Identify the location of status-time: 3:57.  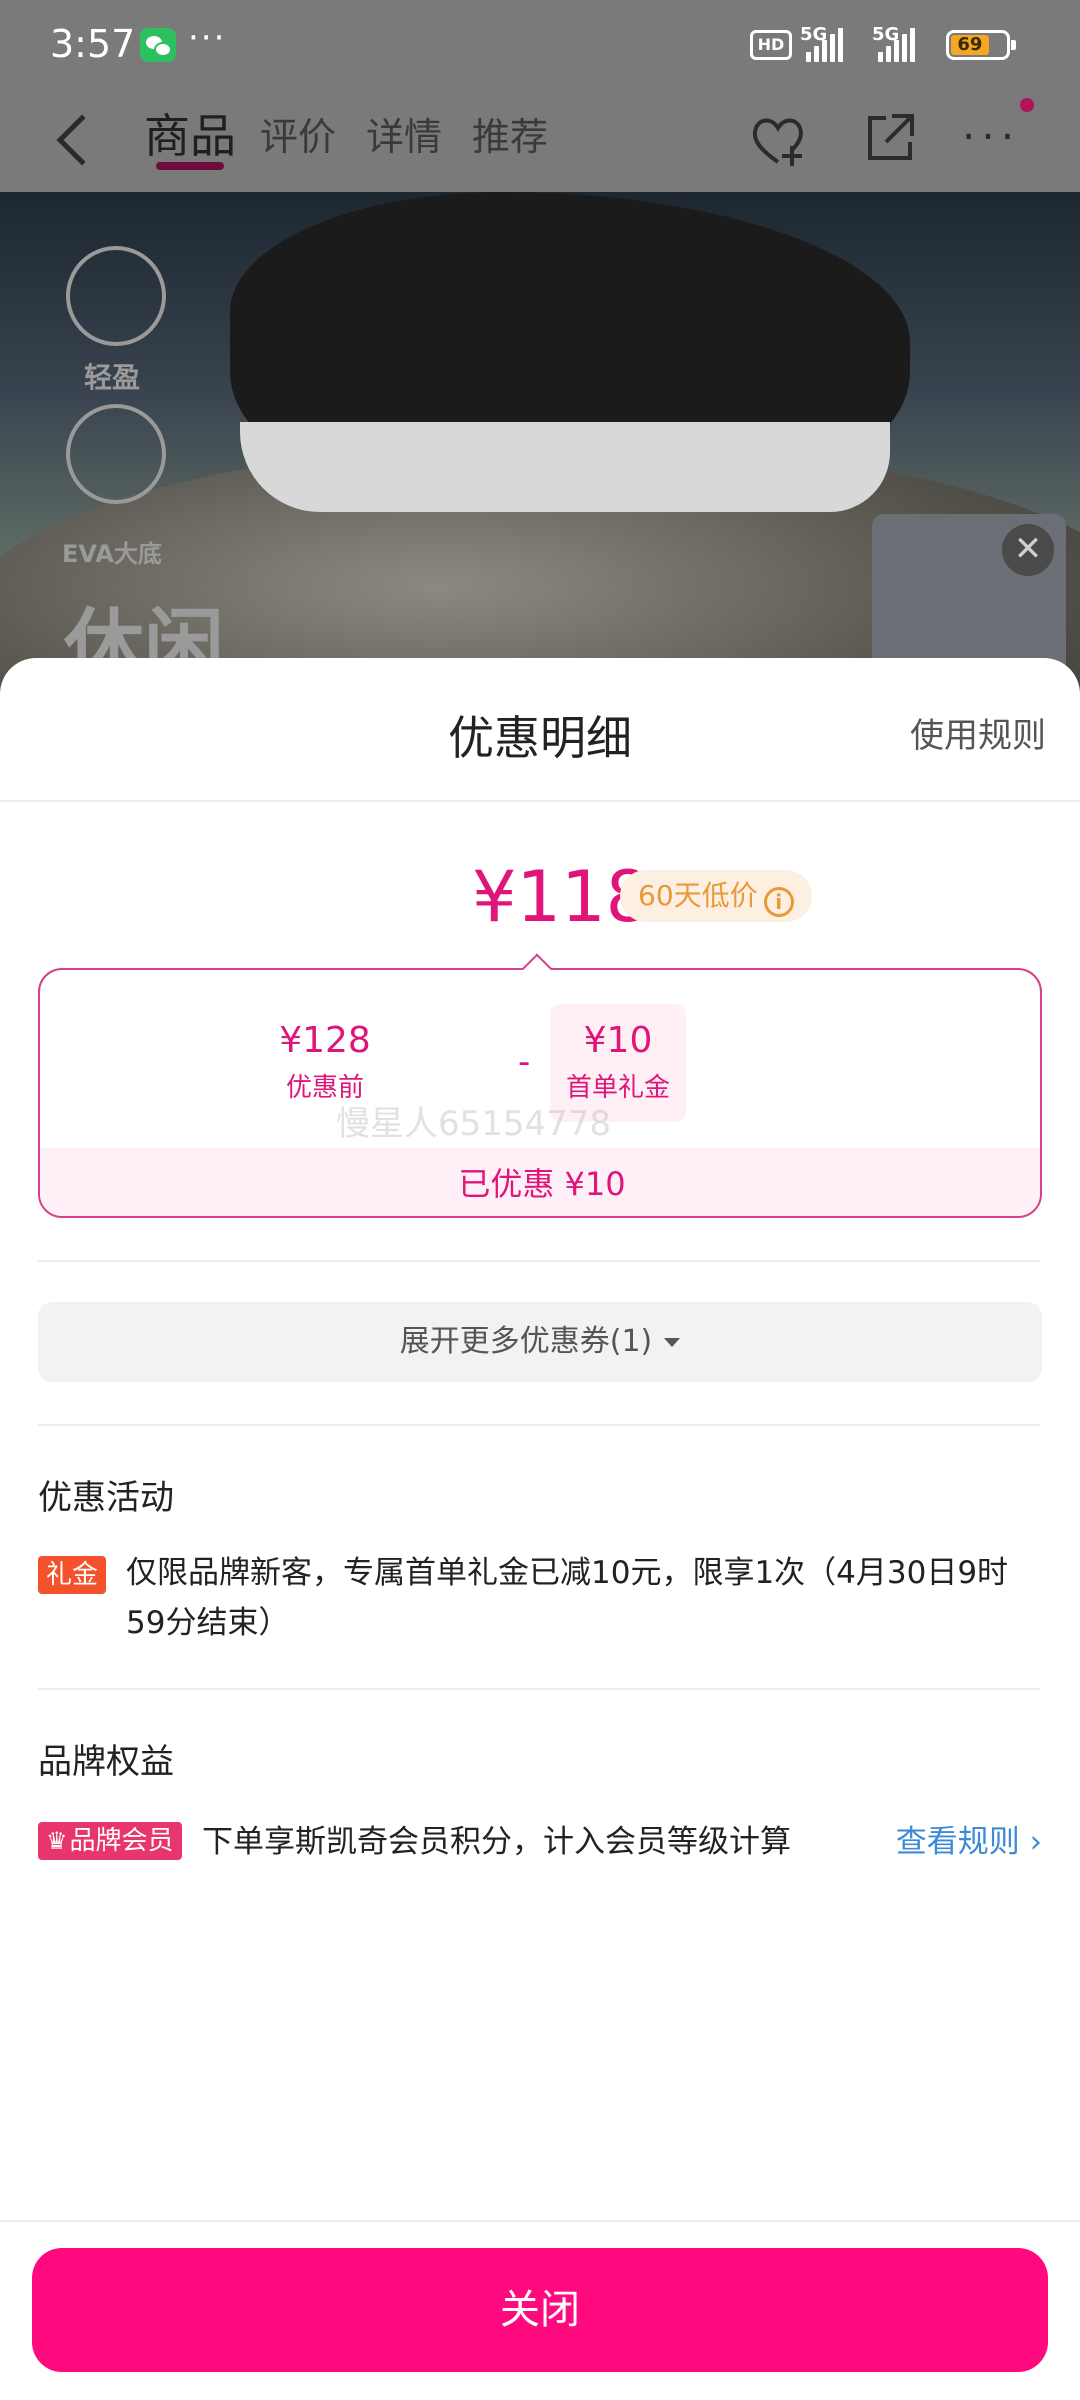
(93, 44).